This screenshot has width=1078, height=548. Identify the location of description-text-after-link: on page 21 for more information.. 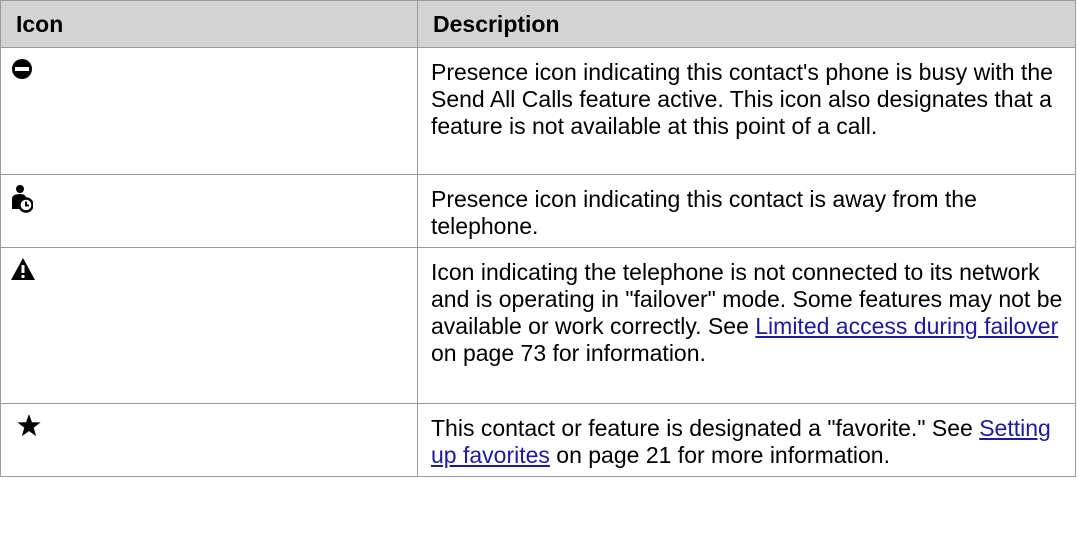
(719, 455).